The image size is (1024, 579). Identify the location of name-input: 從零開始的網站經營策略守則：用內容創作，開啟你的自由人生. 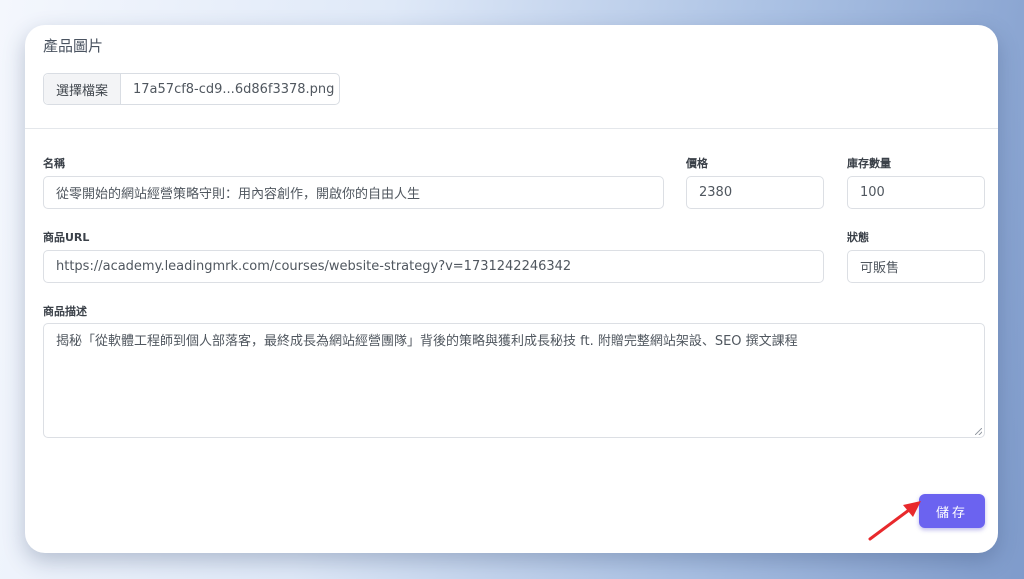
(353, 192).